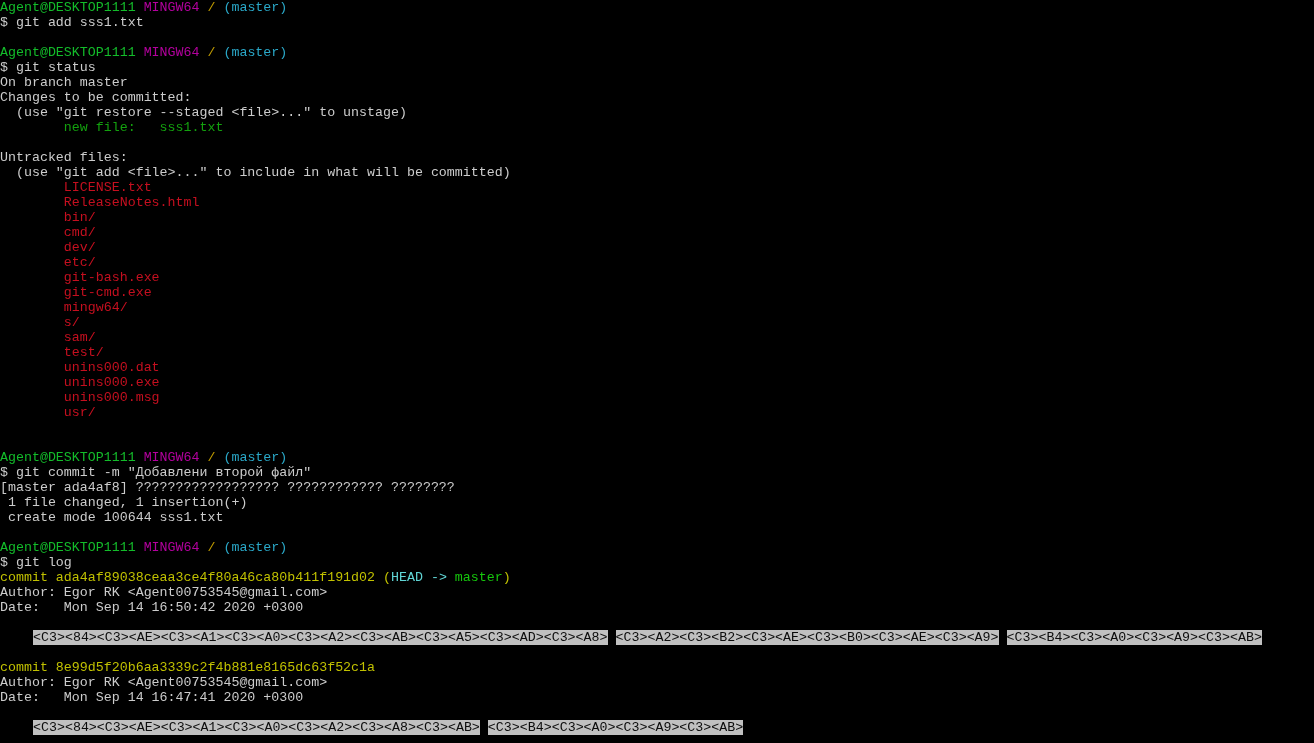 This screenshot has height=743, width=1314. Describe the element at coordinates (64, 82) in the screenshot. I see `output-text: On branch master` at that location.